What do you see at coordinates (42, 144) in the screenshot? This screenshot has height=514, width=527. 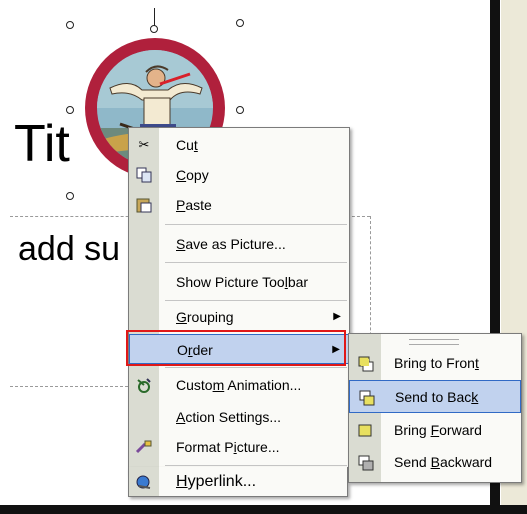 I see `slide-title: Tit` at bounding box center [42, 144].